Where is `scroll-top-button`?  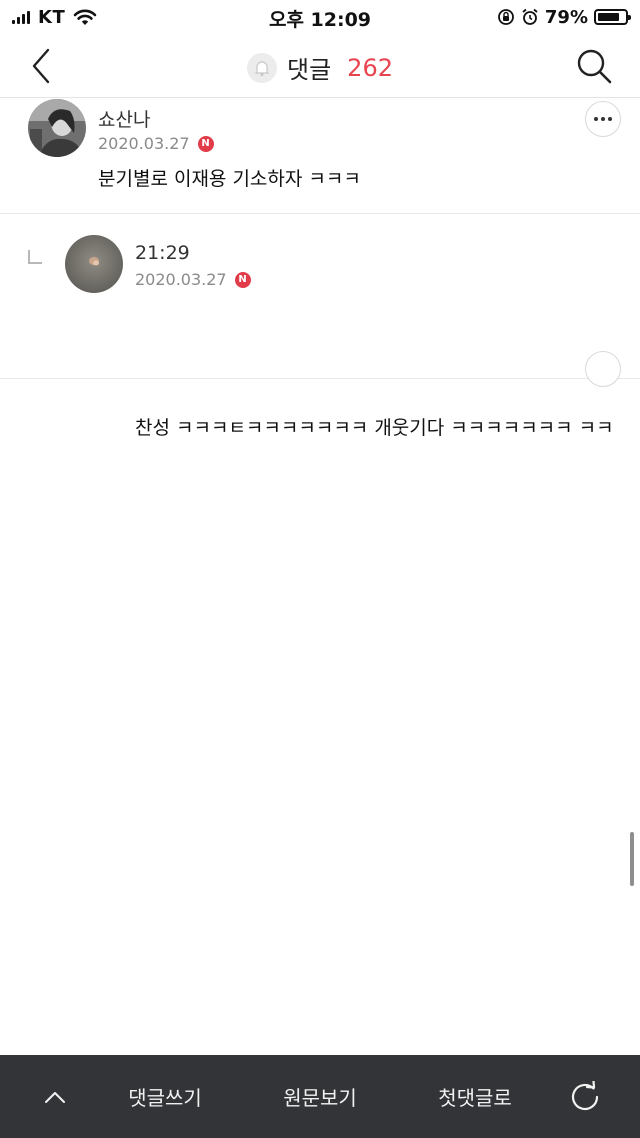 scroll-top-button is located at coordinates (55, 1096).